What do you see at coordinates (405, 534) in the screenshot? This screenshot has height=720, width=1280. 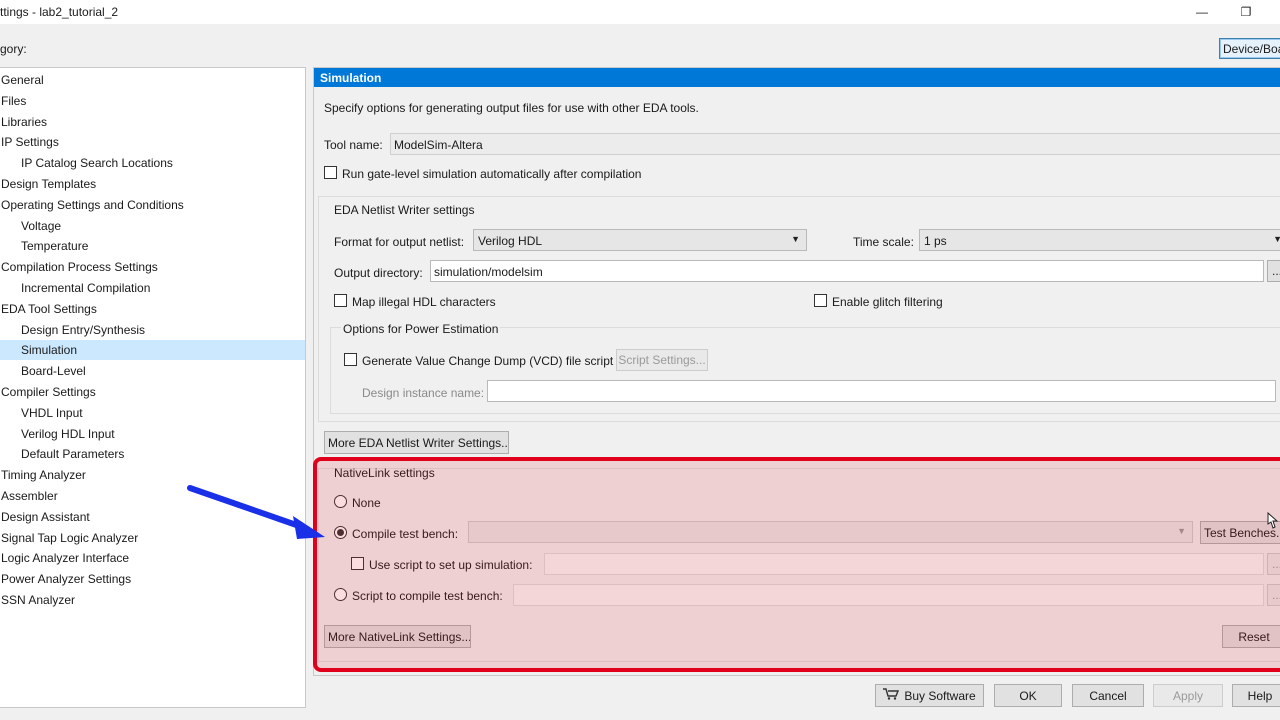 I see `compile-test-bench-label: Compile test bench:` at bounding box center [405, 534].